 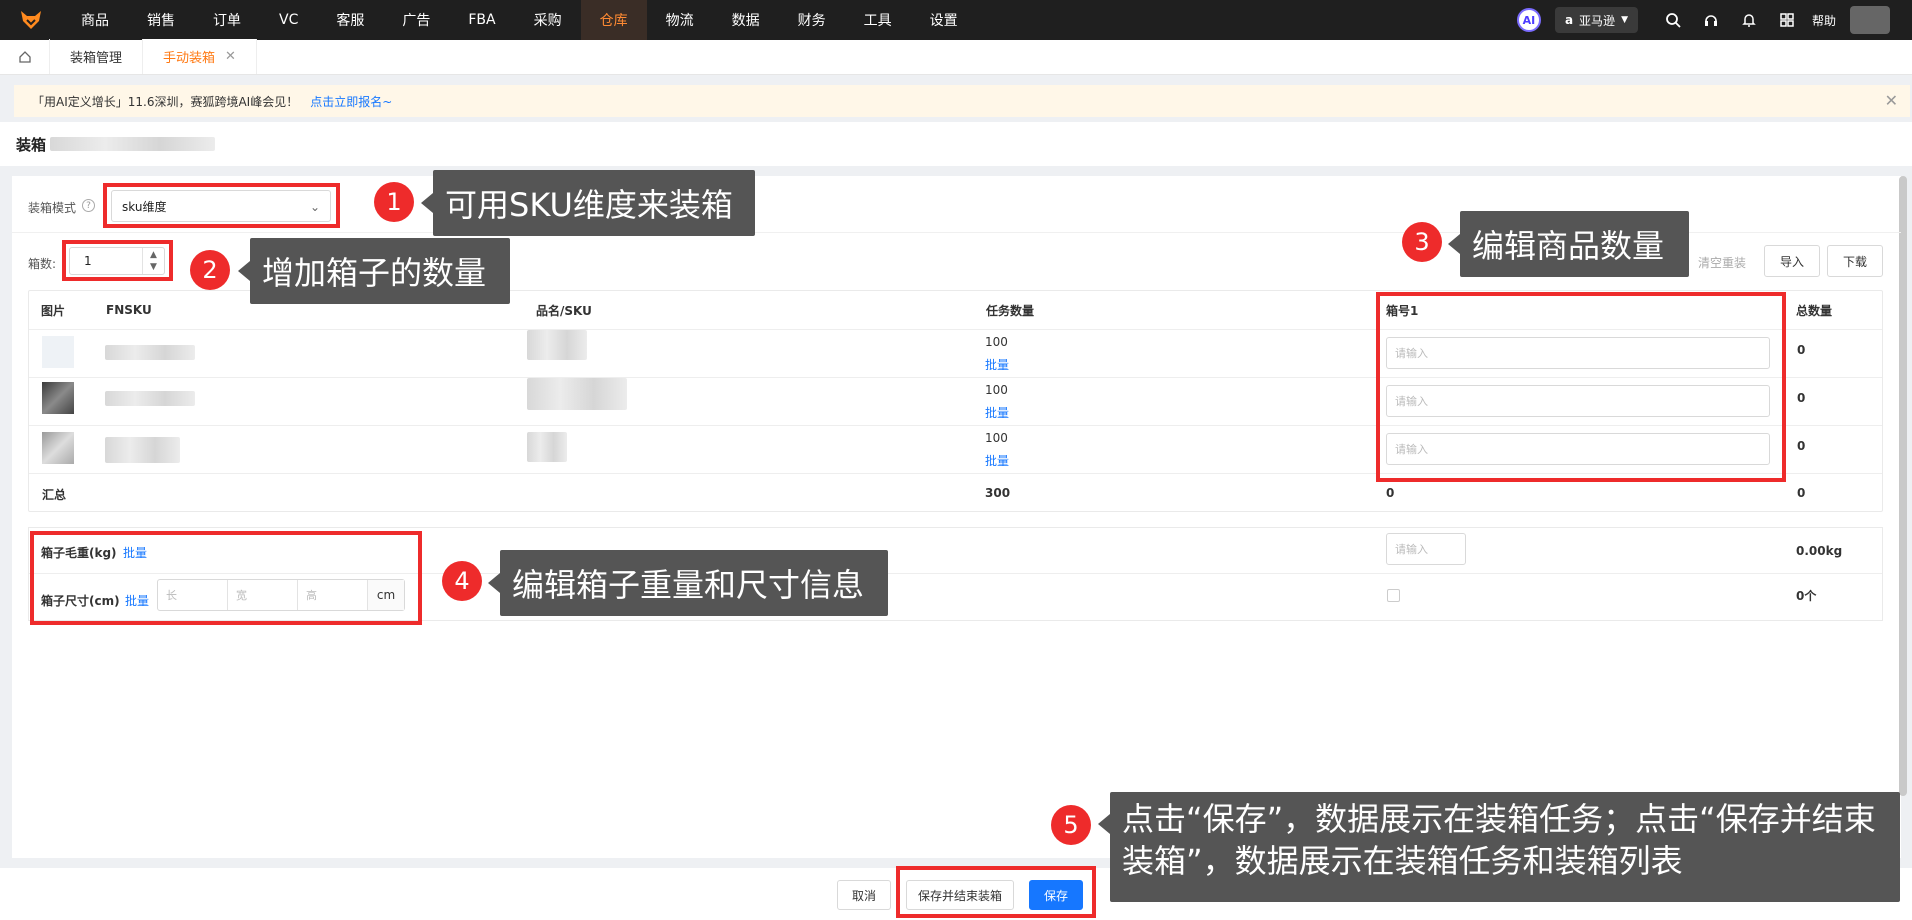 I want to click on col-header-image: 图片, so click(x=53, y=310).